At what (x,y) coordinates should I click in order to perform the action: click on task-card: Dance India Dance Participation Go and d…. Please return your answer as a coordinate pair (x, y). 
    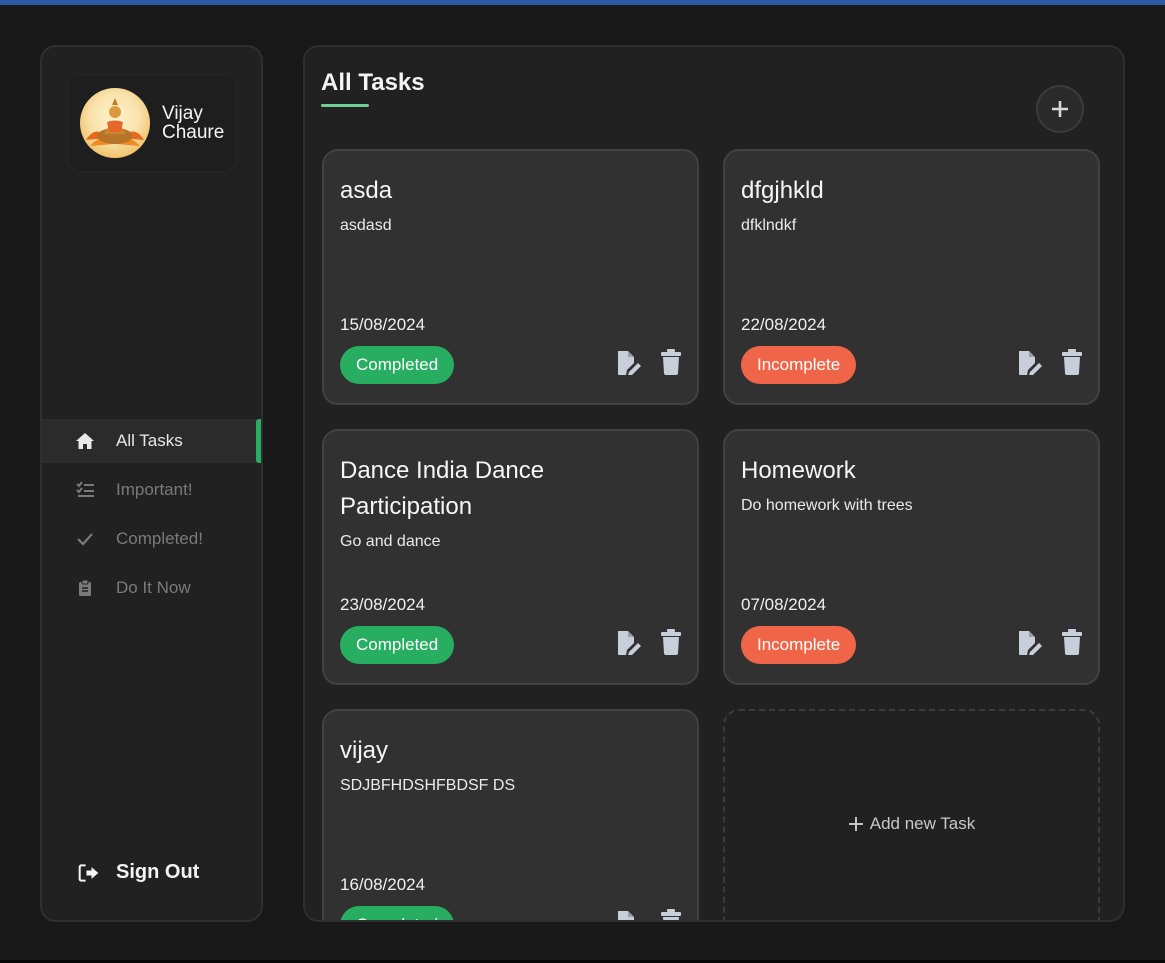
    Looking at the image, I should click on (510, 557).